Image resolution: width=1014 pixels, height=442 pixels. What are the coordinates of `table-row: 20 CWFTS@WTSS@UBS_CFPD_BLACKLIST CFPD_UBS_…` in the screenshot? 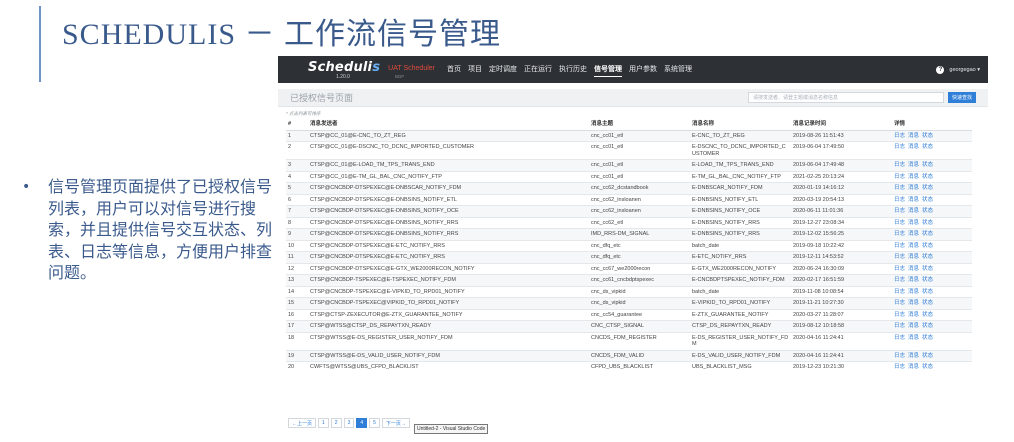 It's located at (629, 367).